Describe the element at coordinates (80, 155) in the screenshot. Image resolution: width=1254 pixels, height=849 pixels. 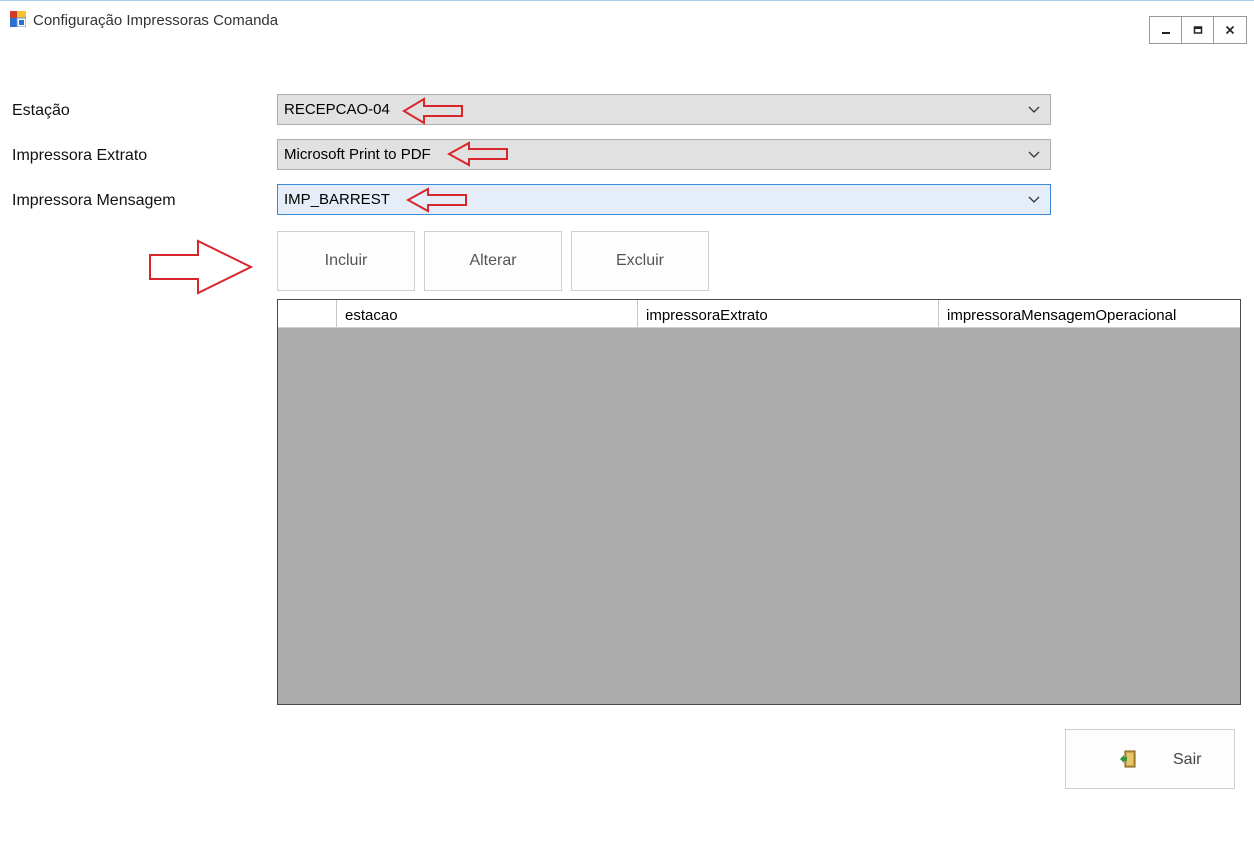
I see `impressora-extrato-label: Impressora Extrato` at that location.